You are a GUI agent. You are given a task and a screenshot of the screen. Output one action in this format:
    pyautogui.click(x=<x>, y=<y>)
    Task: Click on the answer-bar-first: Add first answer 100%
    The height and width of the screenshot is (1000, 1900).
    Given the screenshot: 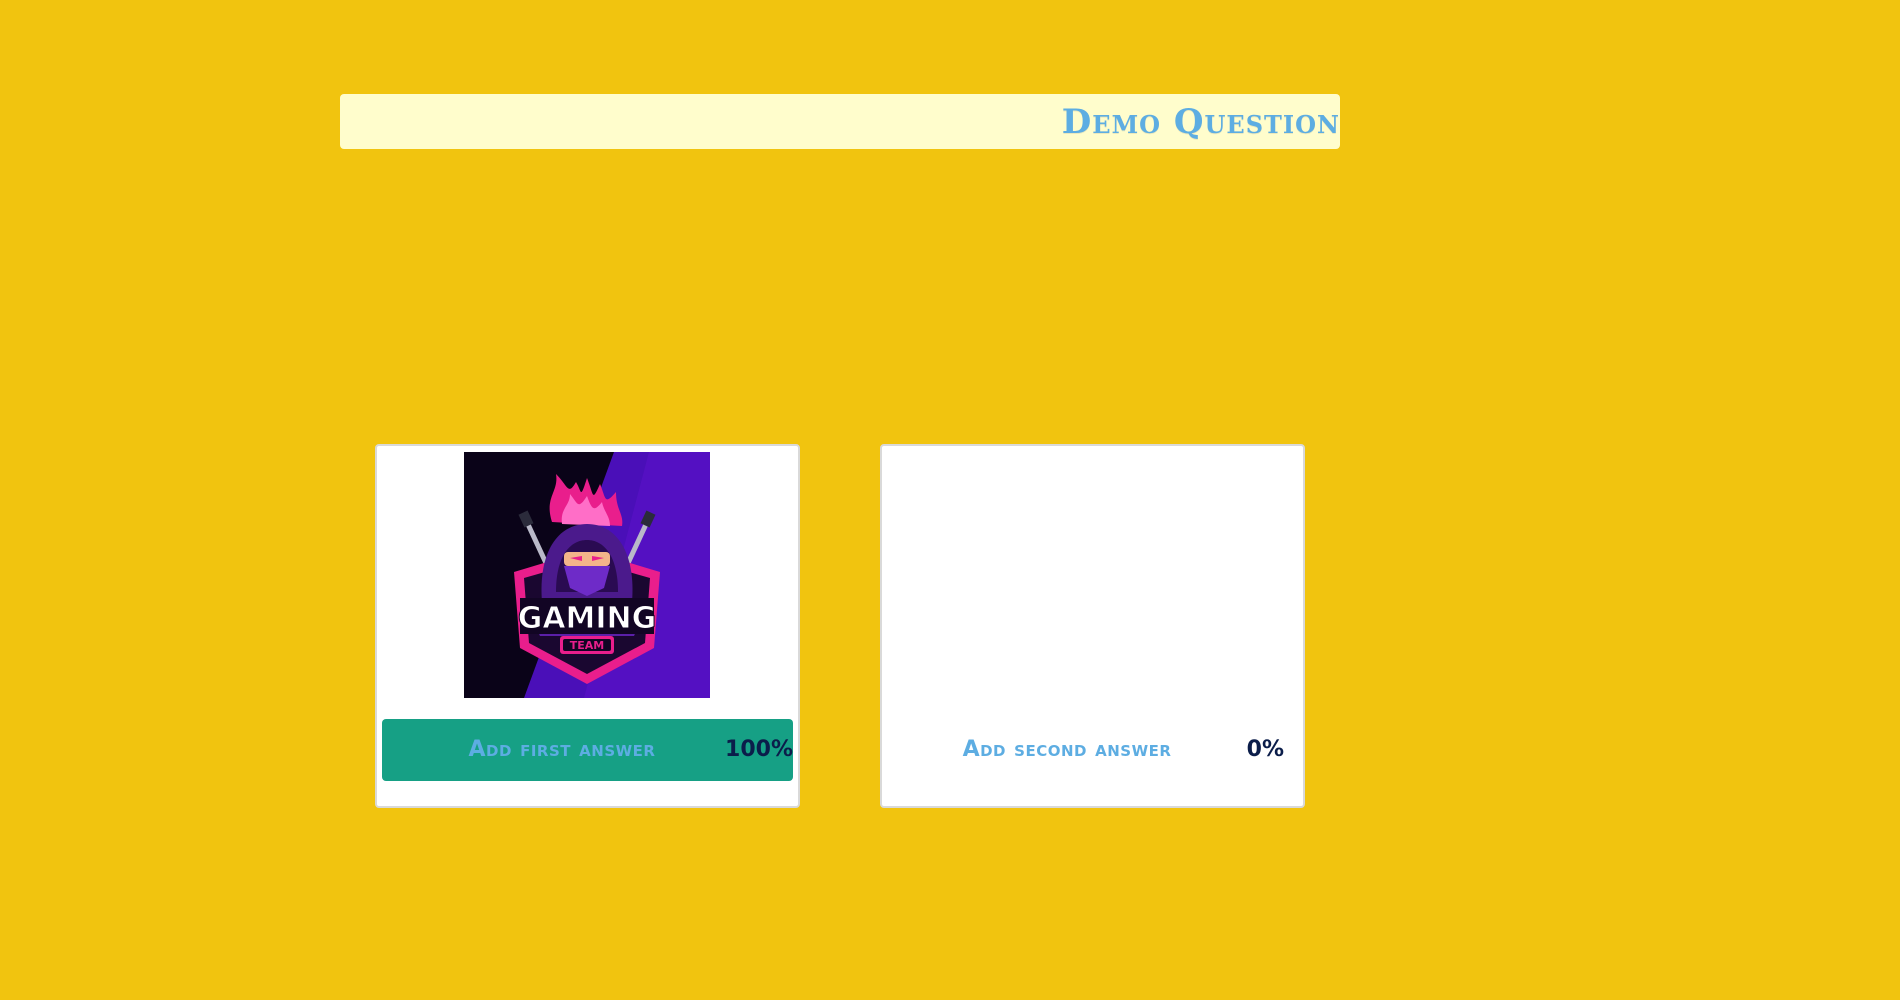 What is the action you would take?
    pyautogui.click(x=587, y=750)
    